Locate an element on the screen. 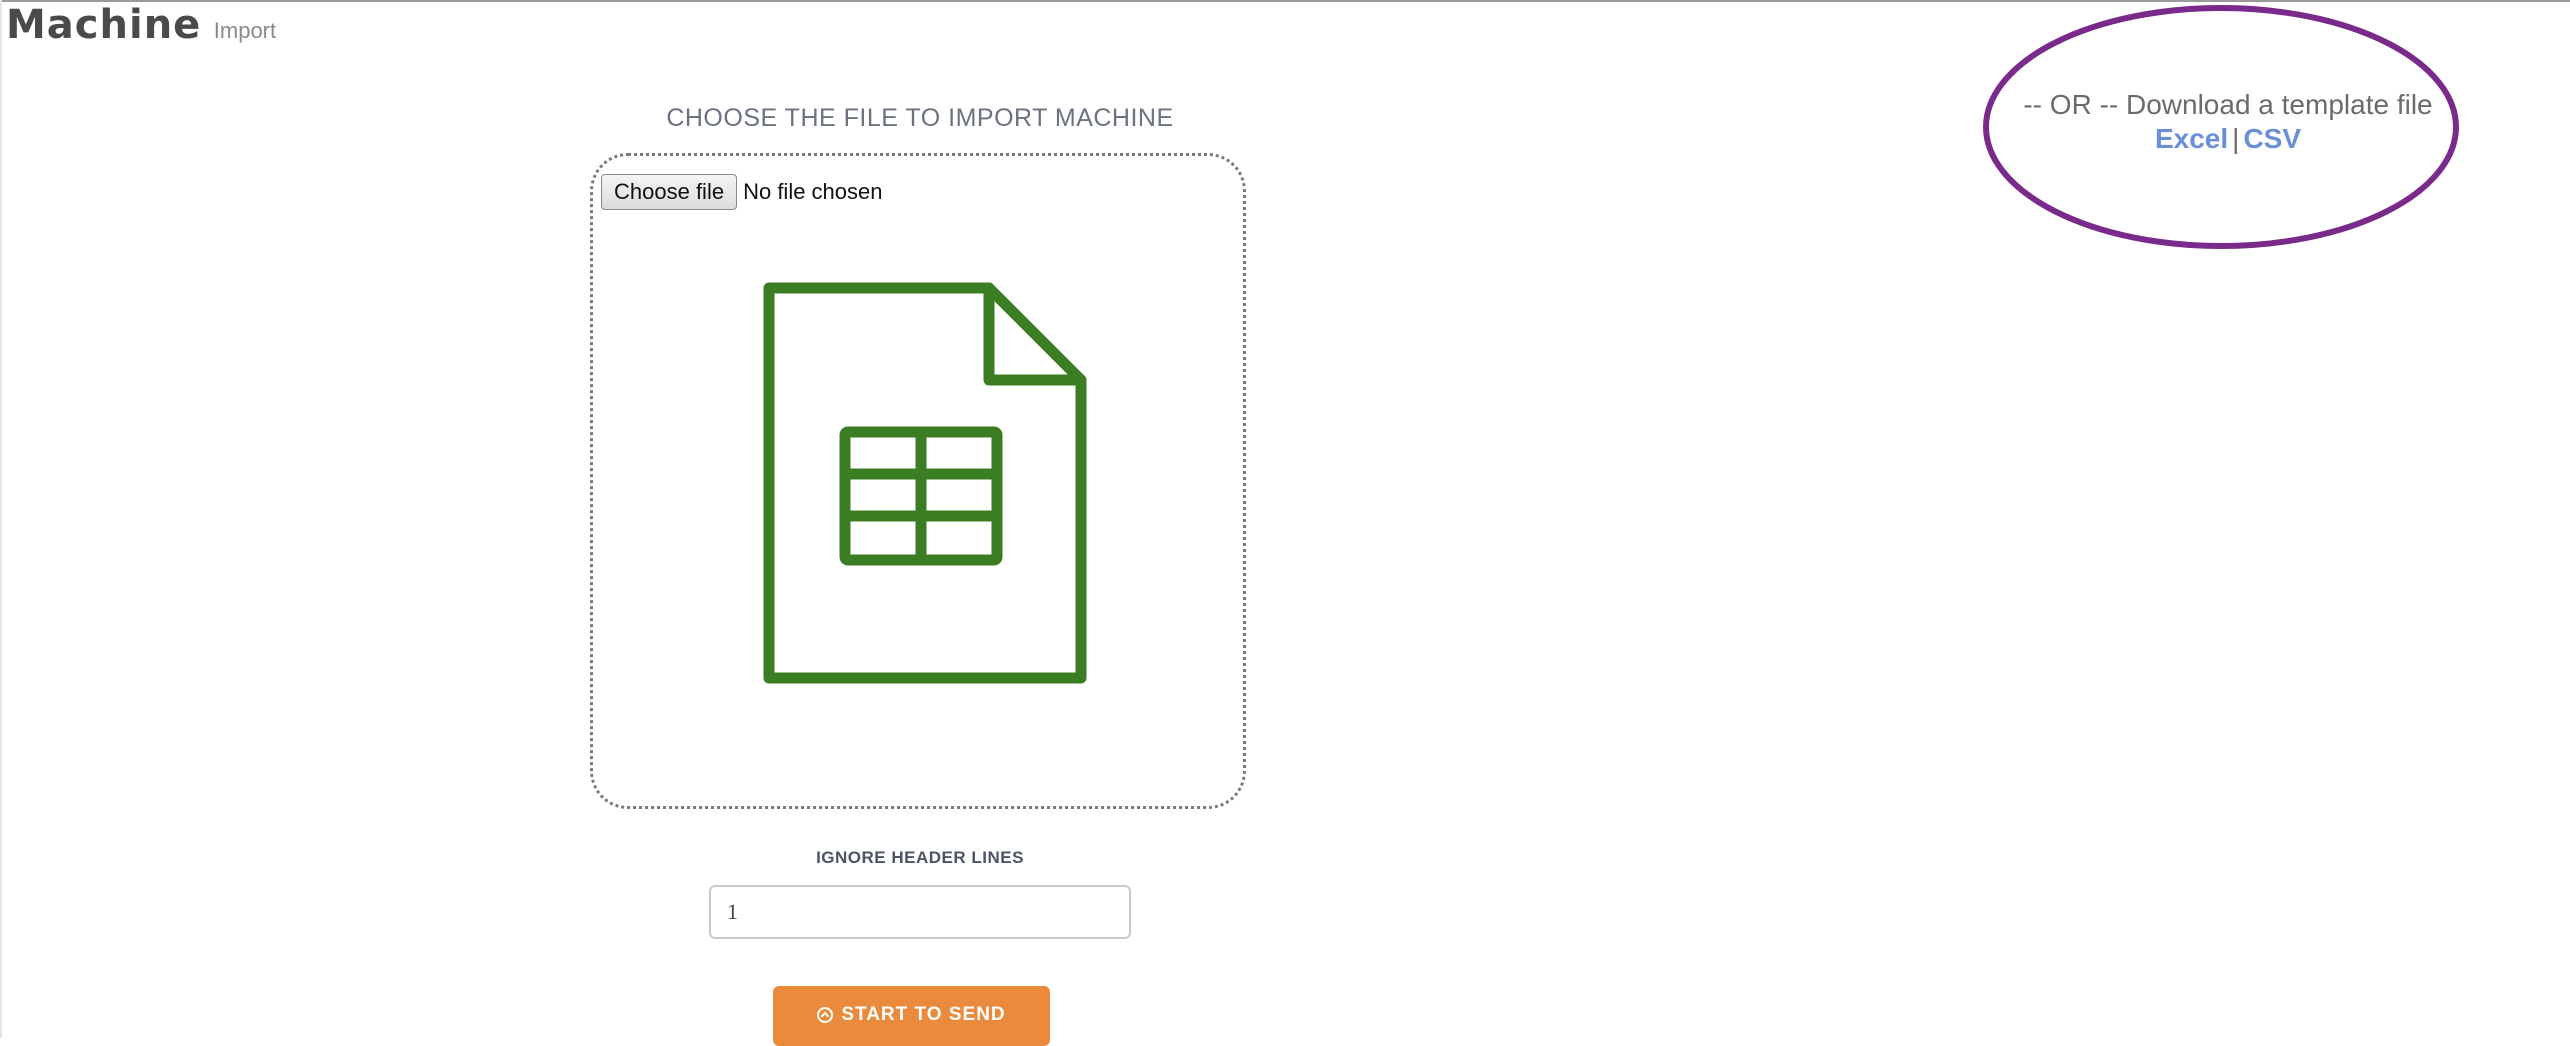  start-to-send-button: START TO SEND is located at coordinates (911, 1016).